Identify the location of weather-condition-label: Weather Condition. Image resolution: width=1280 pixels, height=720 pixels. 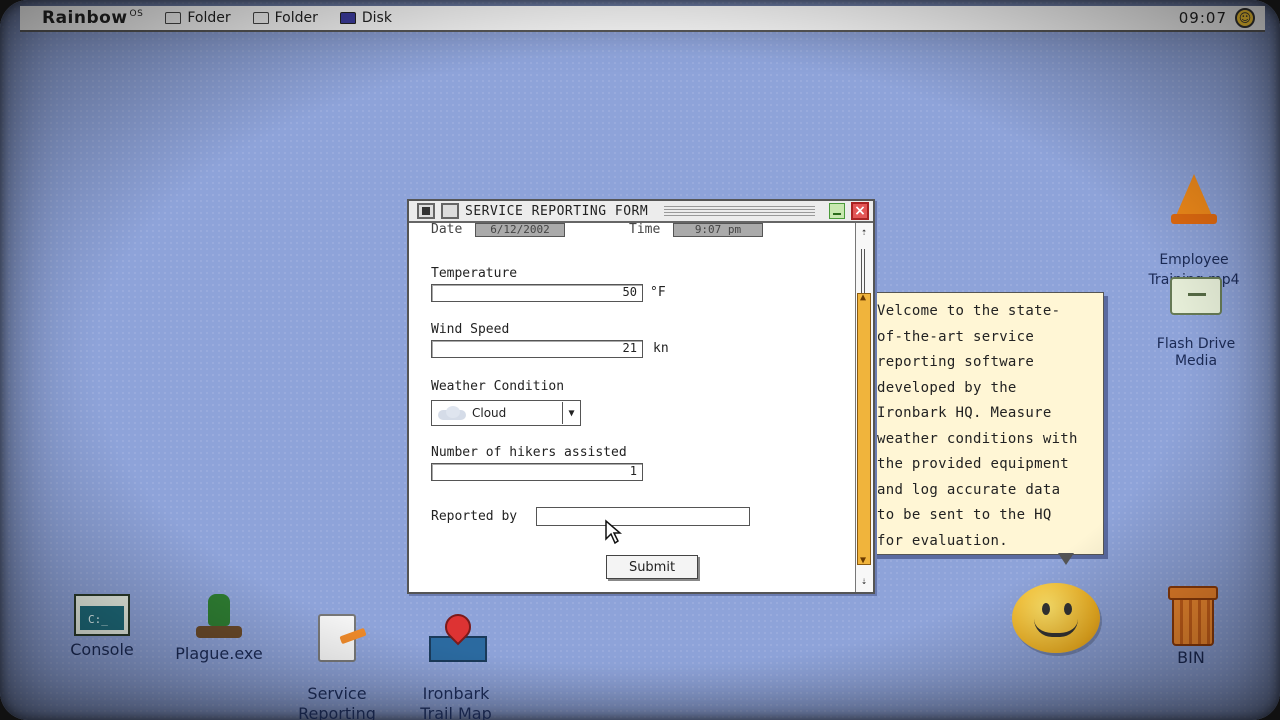
(498, 386).